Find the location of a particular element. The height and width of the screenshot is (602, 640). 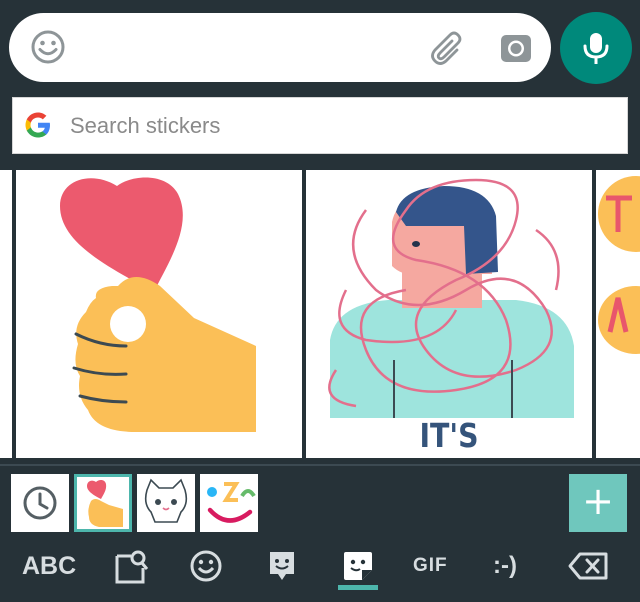

sticker-tile-partial-left is located at coordinates (6, 314).